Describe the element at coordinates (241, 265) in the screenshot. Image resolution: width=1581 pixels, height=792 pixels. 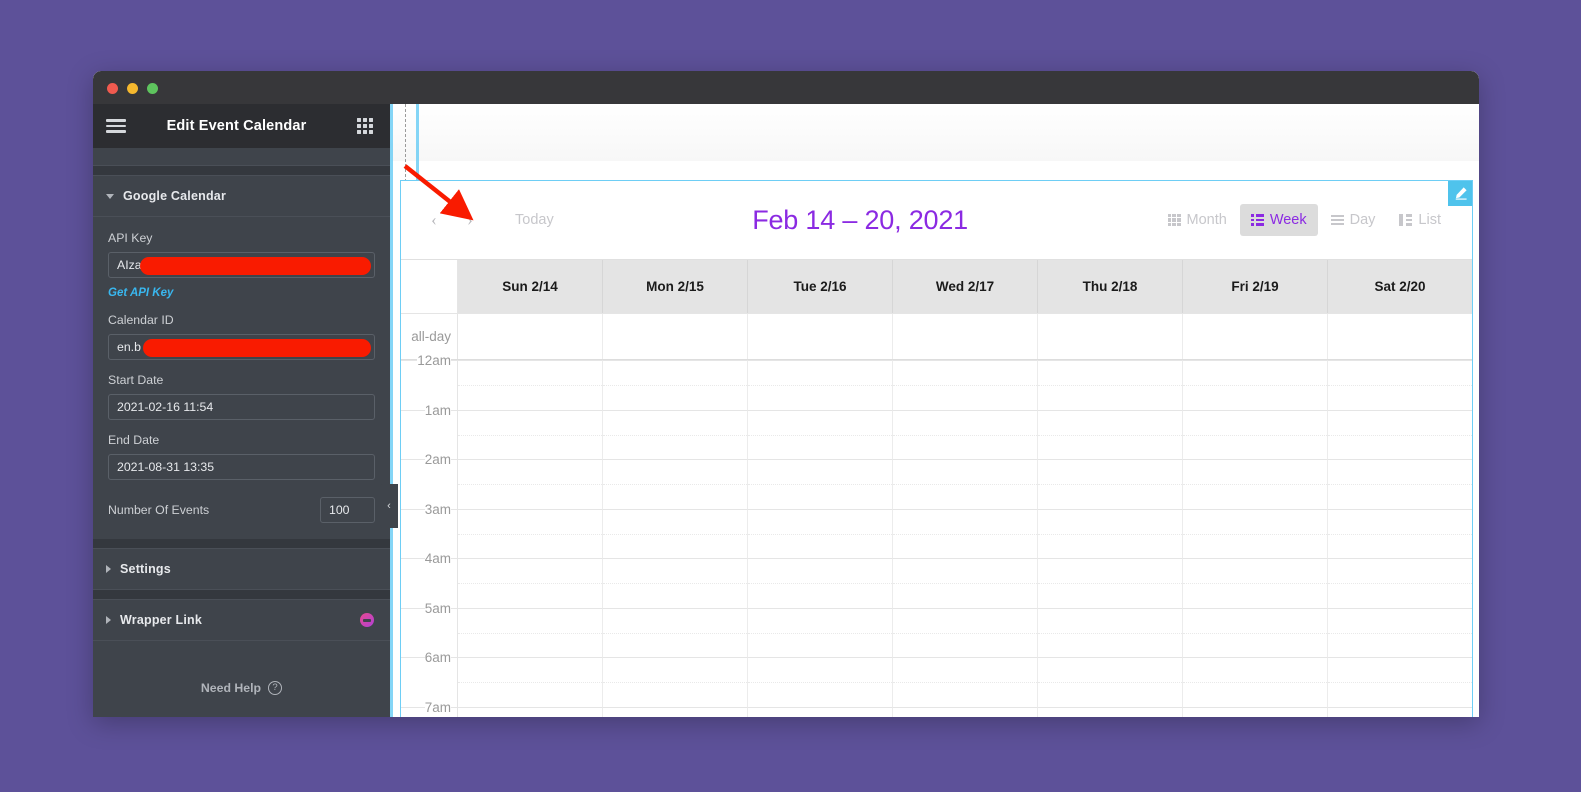
I see `api-key-input: AIza` at that location.